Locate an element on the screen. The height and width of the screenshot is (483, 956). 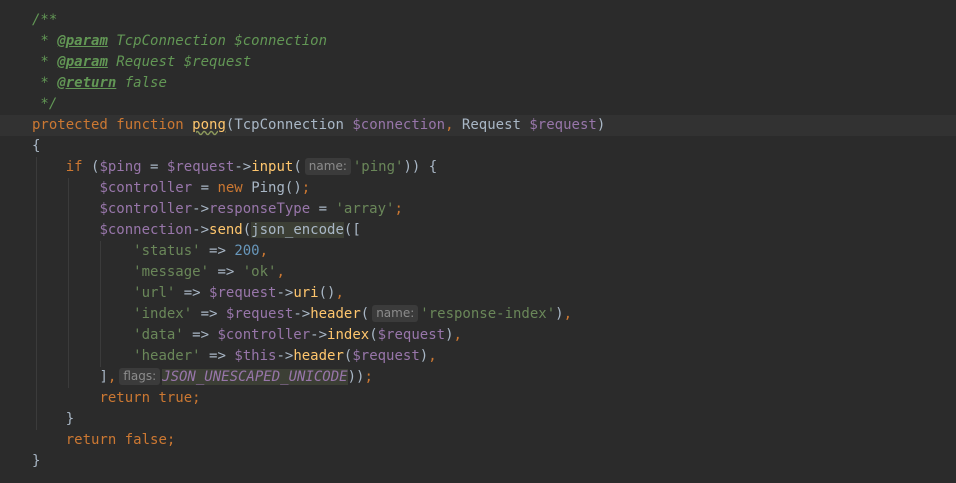
method-call: input is located at coordinates (272, 167).